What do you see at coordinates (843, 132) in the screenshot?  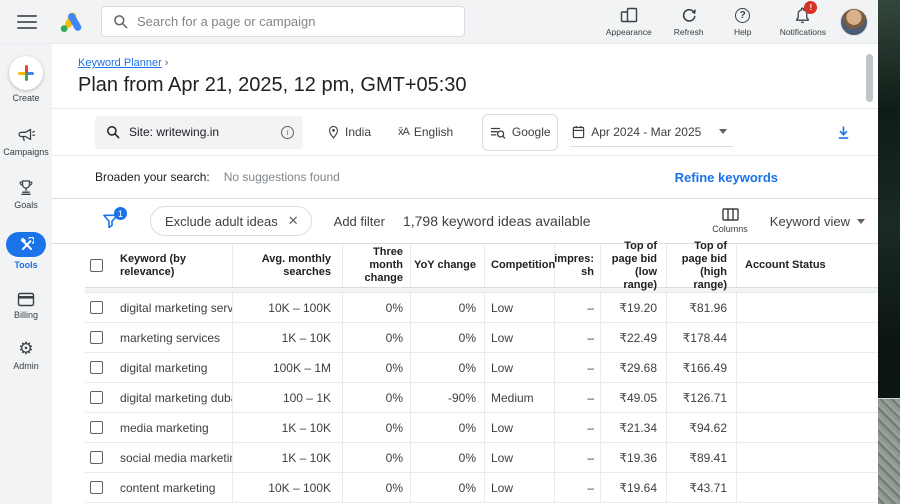 I see `download-button` at bounding box center [843, 132].